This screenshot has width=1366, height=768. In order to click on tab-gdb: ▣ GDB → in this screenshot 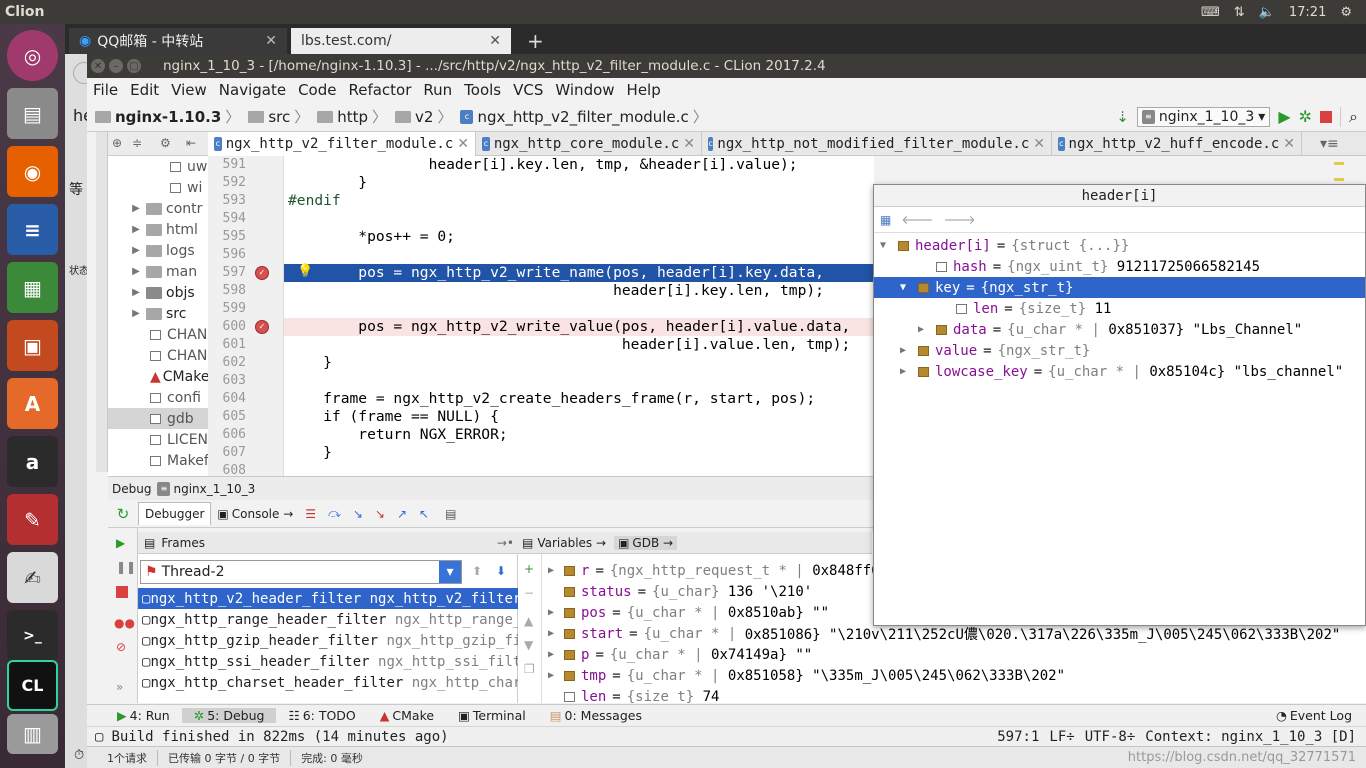, I will do `click(646, 542)`.